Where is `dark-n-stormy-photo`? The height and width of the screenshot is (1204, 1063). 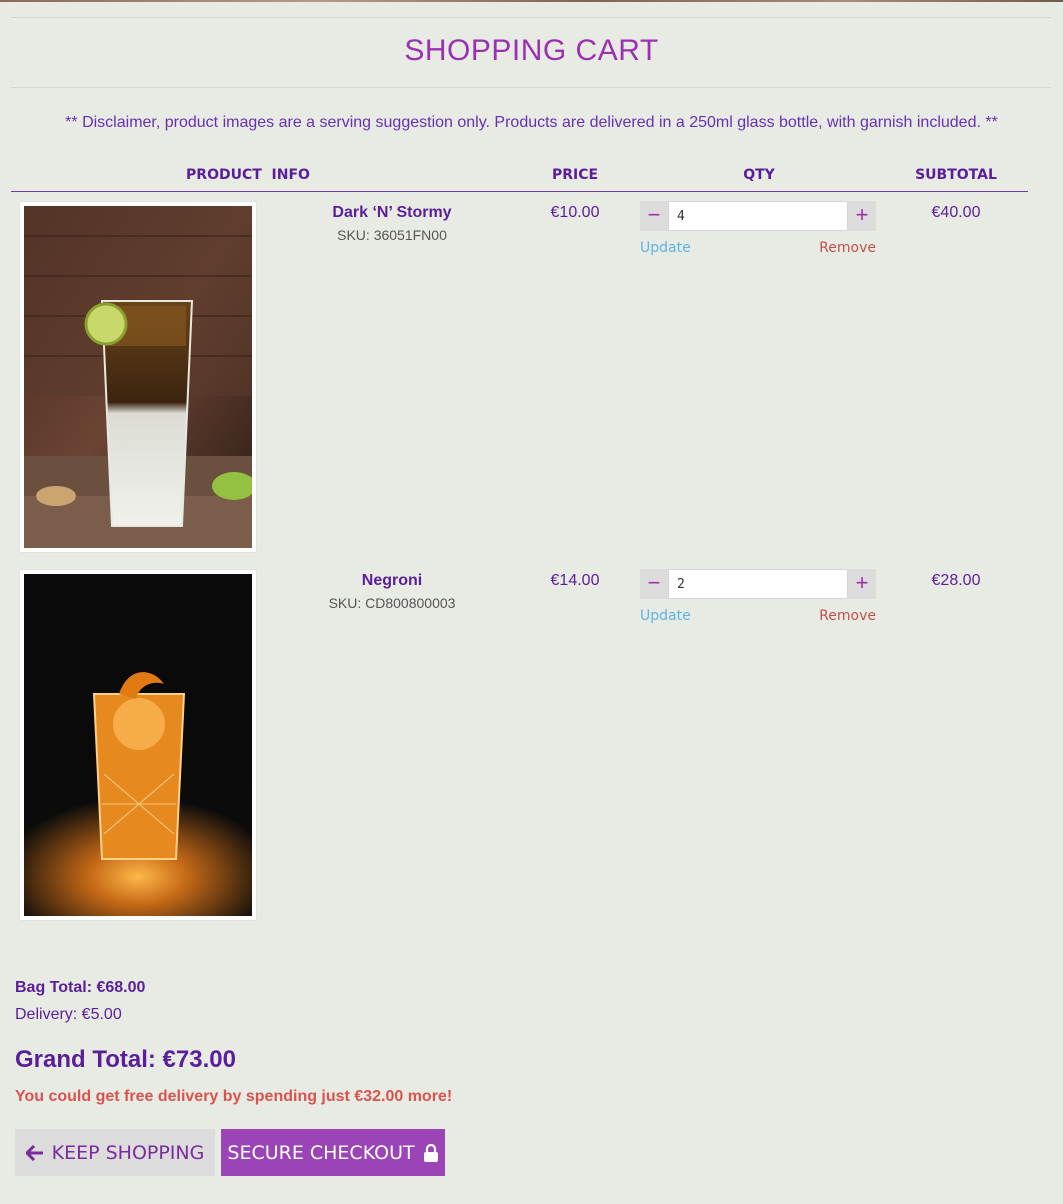
dark-n-stormy-photo is located at coordinates (138, 377).